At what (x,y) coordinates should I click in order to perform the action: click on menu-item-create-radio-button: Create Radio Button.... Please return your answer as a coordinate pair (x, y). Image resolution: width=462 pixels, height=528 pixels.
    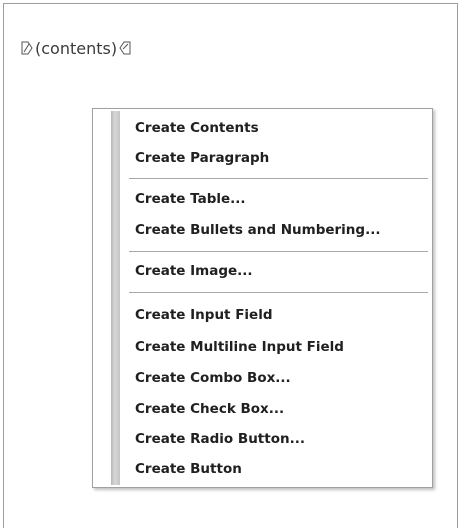
    Looking at the image, I should click on (220, 439).